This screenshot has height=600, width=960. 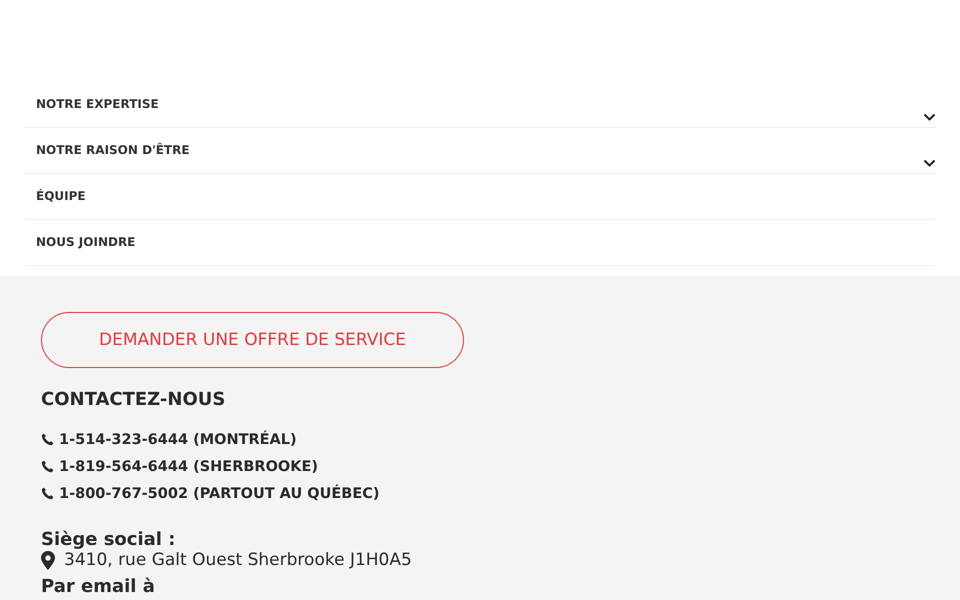 What do you see at coordinates (108, 539) in the screenshot?
I see `head-office-label: Siège social :` at bounding box center [108, 539].